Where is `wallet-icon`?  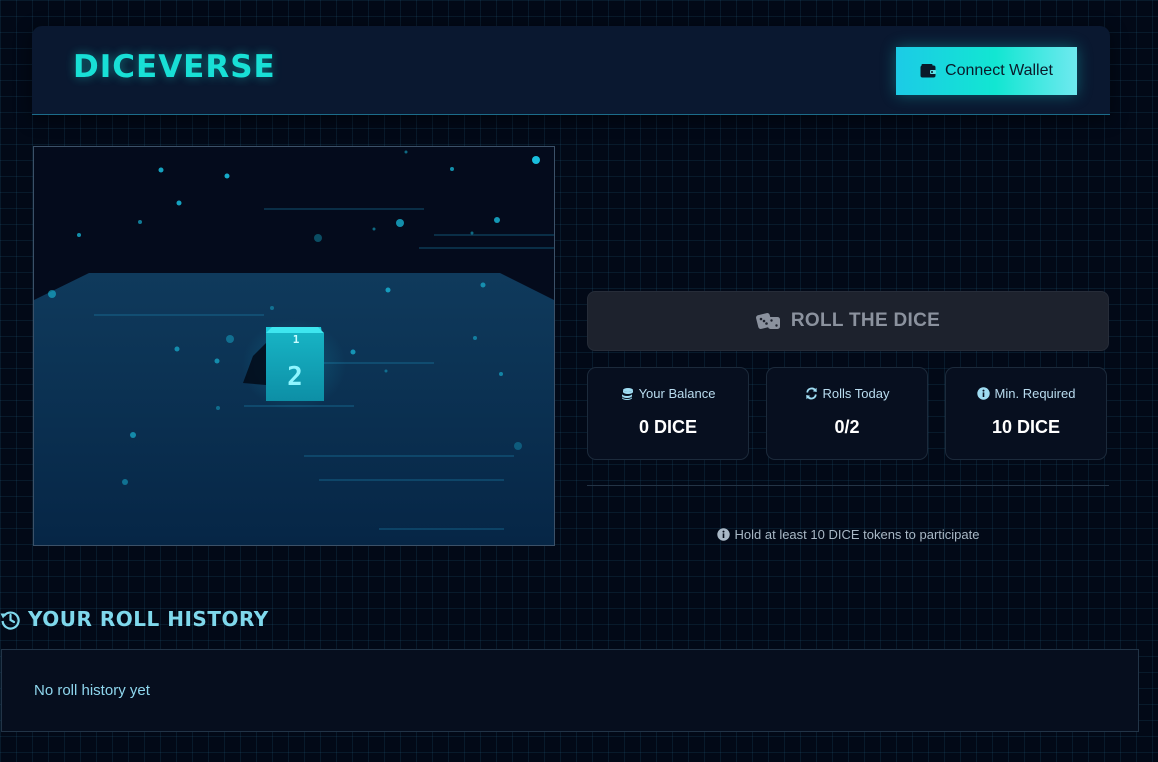
wallet-icon is located at coordinates (928, 71).